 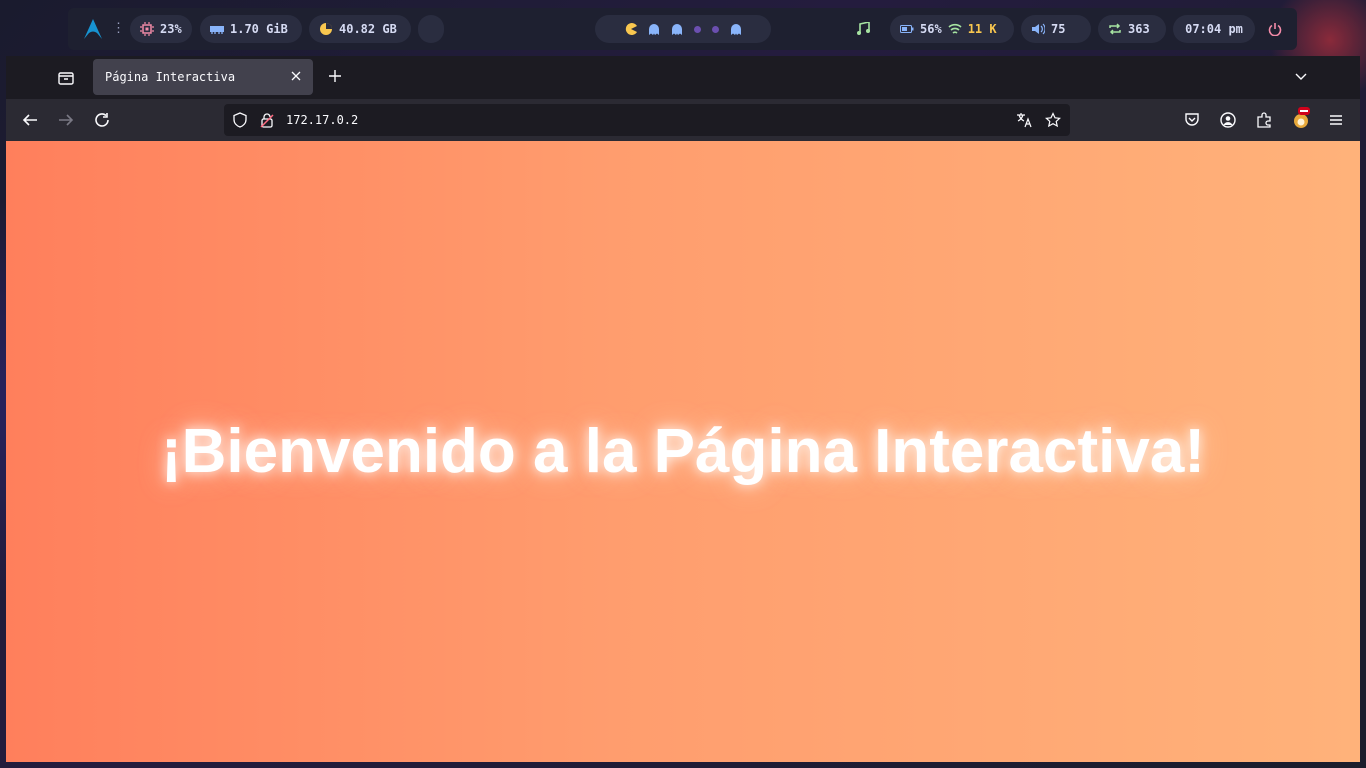 What do you see at coordinates (931, 29) in the screenshot?
I see `battery-level: 56%` at bounding box center [931, 29].